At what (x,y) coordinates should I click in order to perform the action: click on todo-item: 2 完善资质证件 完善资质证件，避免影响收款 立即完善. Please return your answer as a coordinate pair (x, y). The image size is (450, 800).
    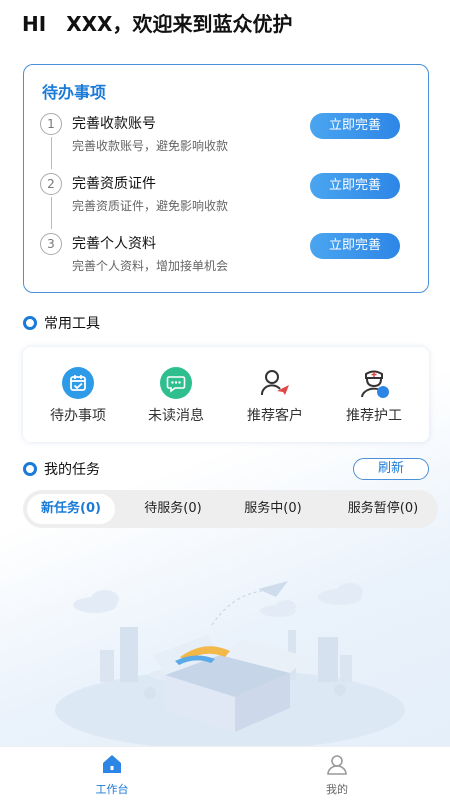
    Looking at the image, I should click on (226, 201).